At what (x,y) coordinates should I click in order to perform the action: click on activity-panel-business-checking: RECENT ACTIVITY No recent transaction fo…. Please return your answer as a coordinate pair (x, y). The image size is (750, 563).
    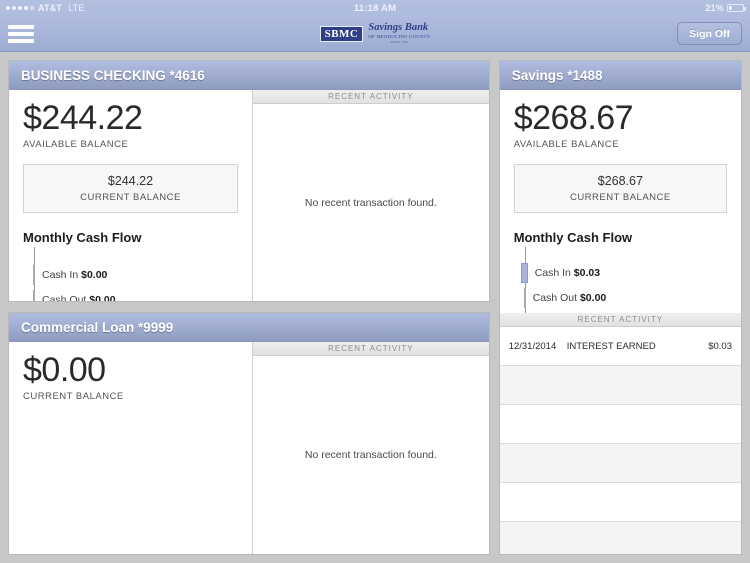
    Looking at the image, I should click on (371, 195).